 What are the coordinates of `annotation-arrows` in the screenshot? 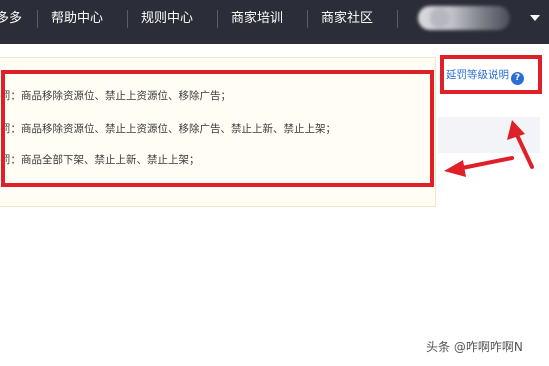 It's located at (489, 148).